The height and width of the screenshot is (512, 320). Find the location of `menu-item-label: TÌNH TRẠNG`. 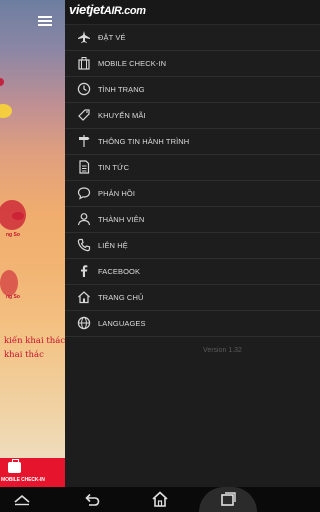

menu-item-label: TÌNH TRẠNG is located at coordinates (121, 89).